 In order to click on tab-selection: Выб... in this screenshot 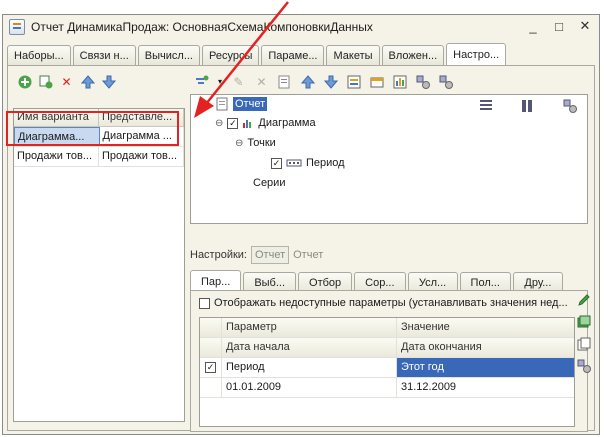, I will do `click(270, 282)`.